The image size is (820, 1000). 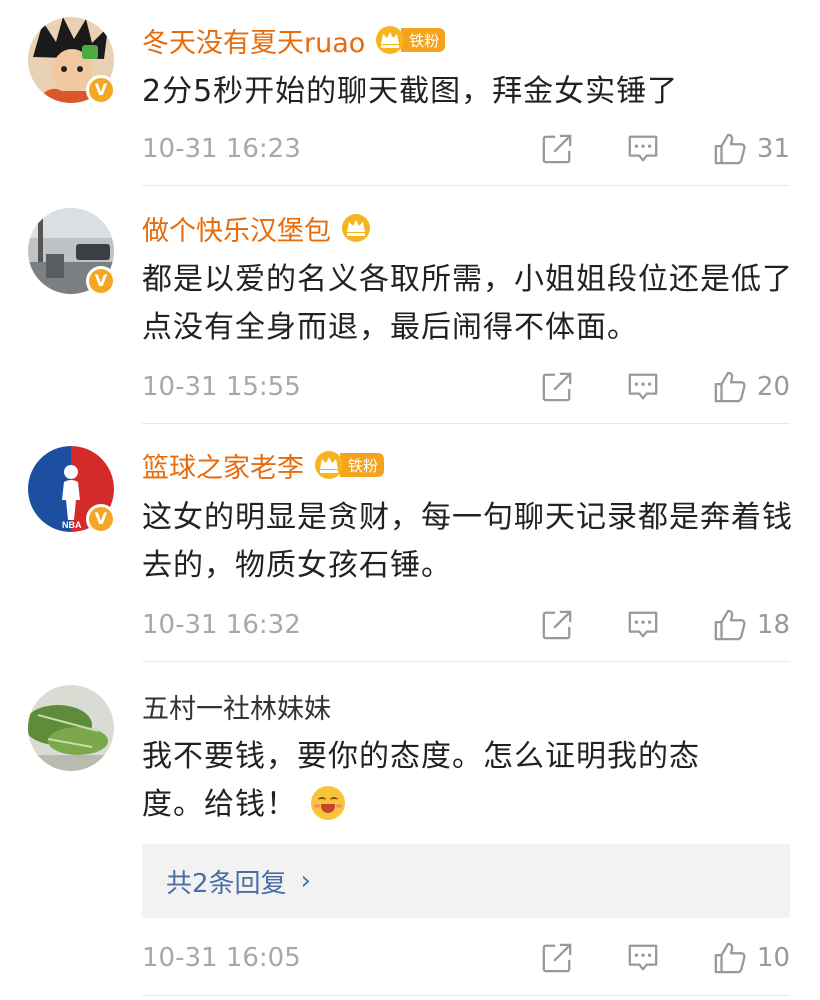 I want to click on like-button: 31, so click(x=751, y=149).